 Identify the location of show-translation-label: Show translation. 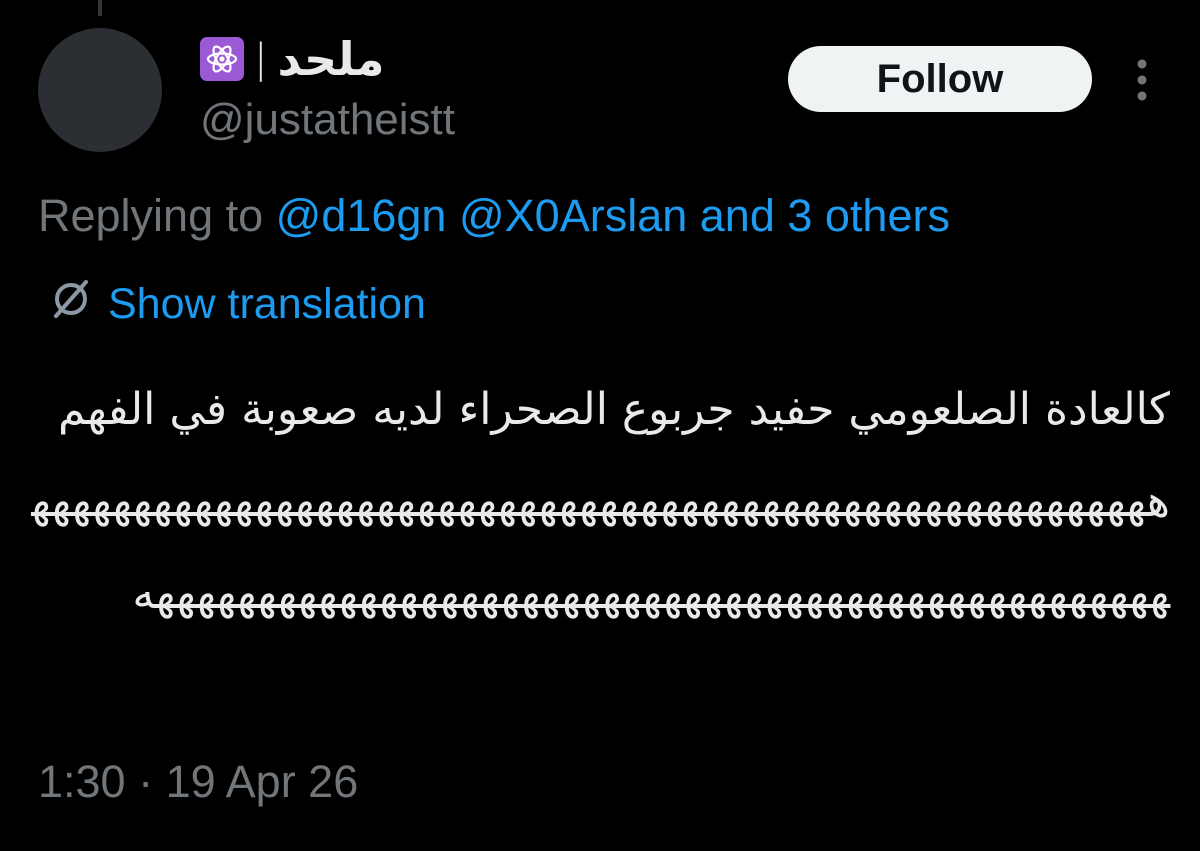
(267, 304).